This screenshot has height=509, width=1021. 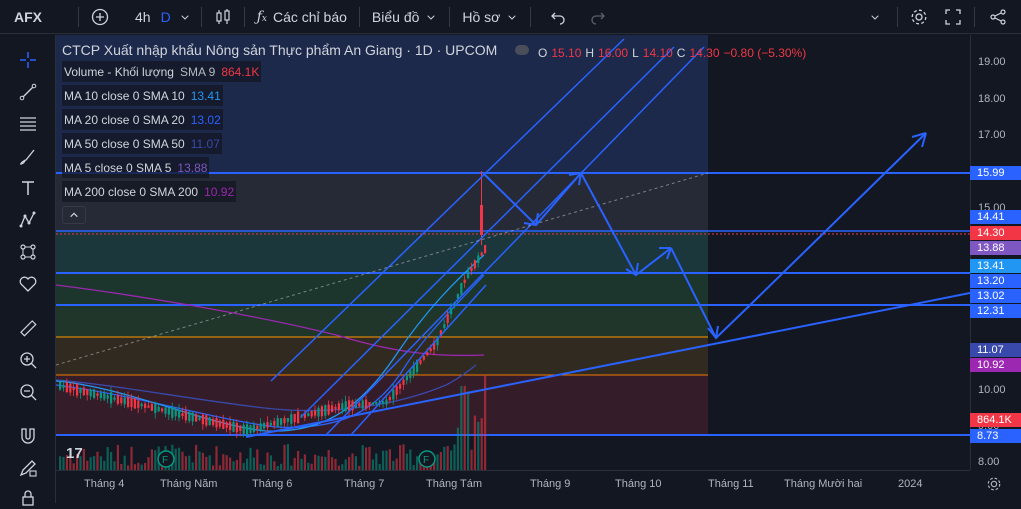 I want to click on chart-type-menu-button: Biểu đồ, so click(x=404, y=17).